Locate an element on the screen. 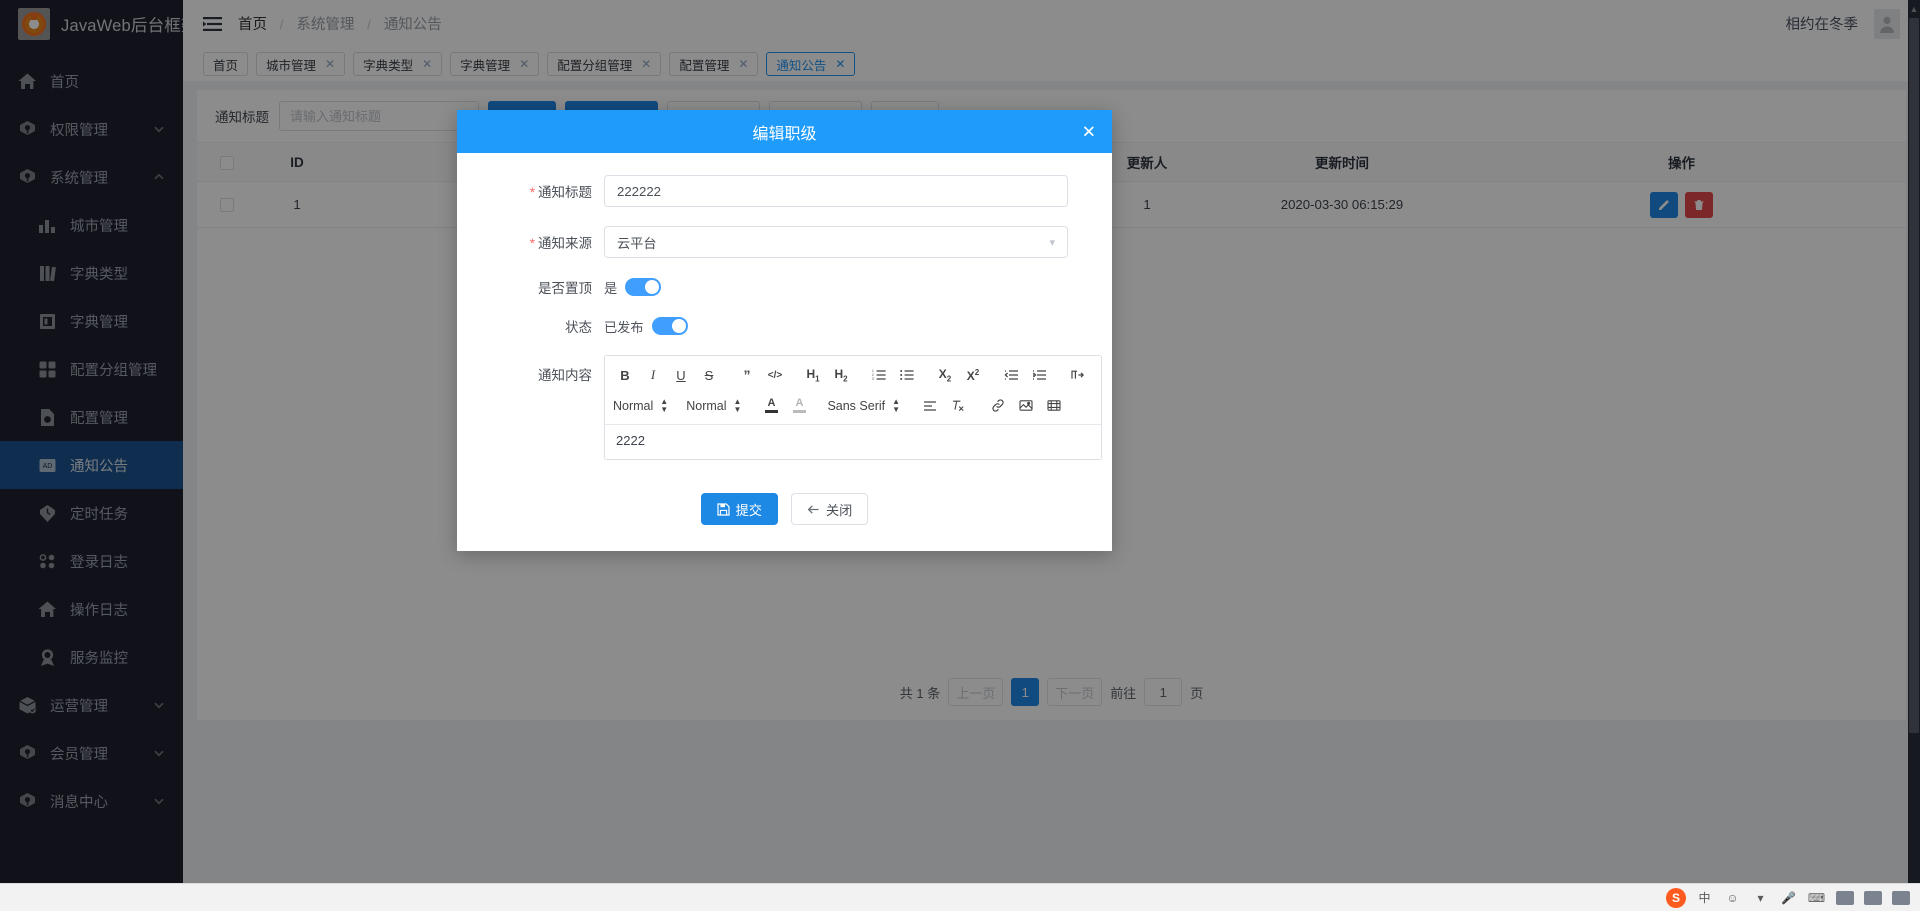  keyboard-icon: ⌨ is located at coordinates (1816, 897).